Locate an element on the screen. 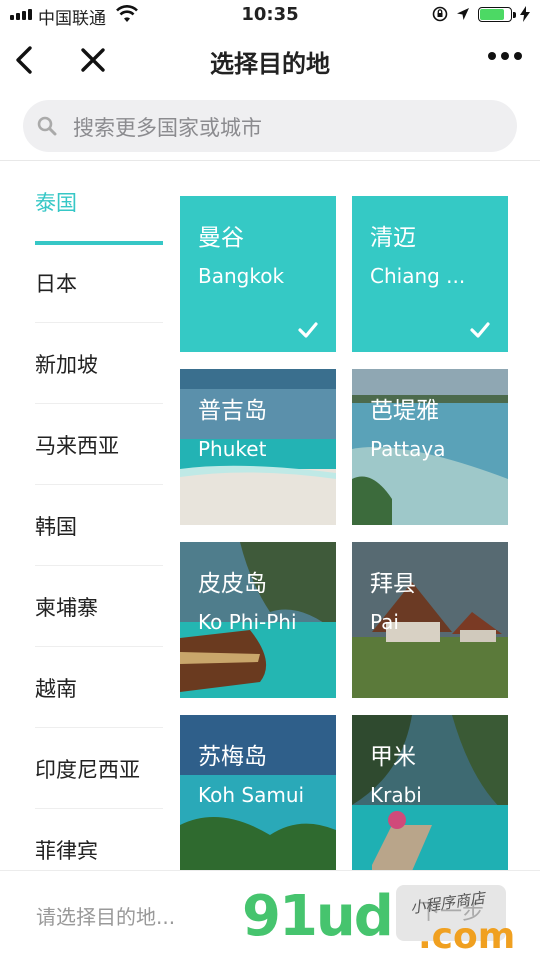  sidebar-item-singapore: 新加坡 is located at coordinates (99, 363).